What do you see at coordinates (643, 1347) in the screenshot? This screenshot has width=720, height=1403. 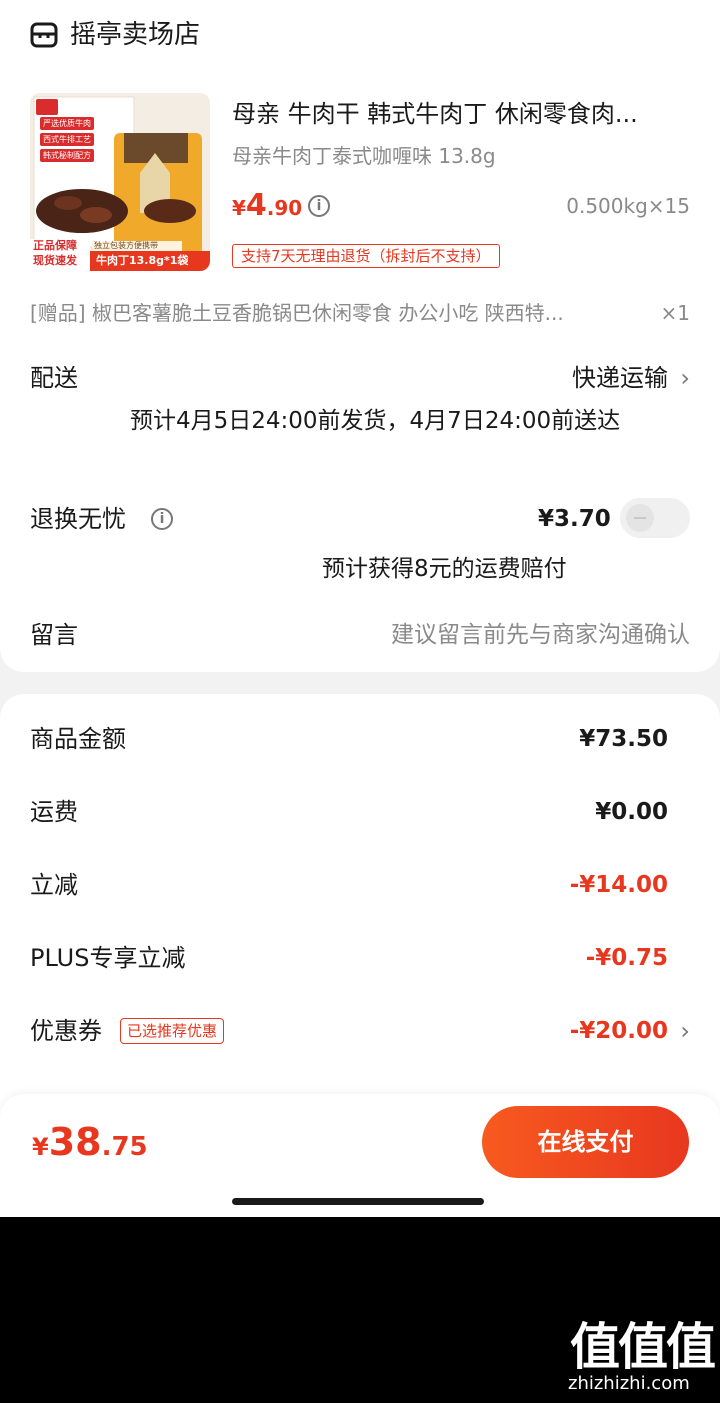 I see `watermark-logo: 值值值` at bounding box center [643, 1347].